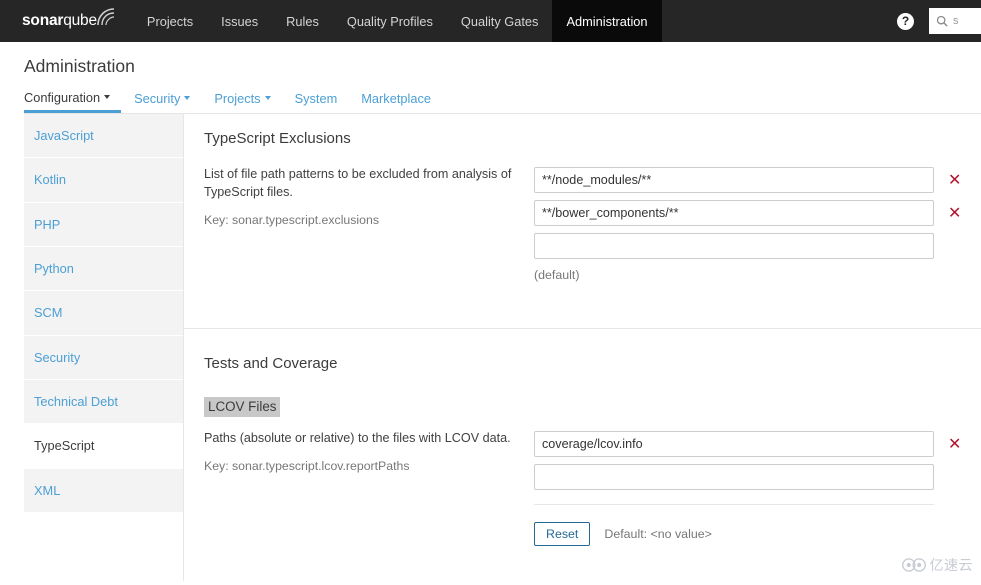  What do you see at coordinates (103, 225) in the screenshot?
I see `sidebar-item-php: PHP` at bounding box center [103, 225].